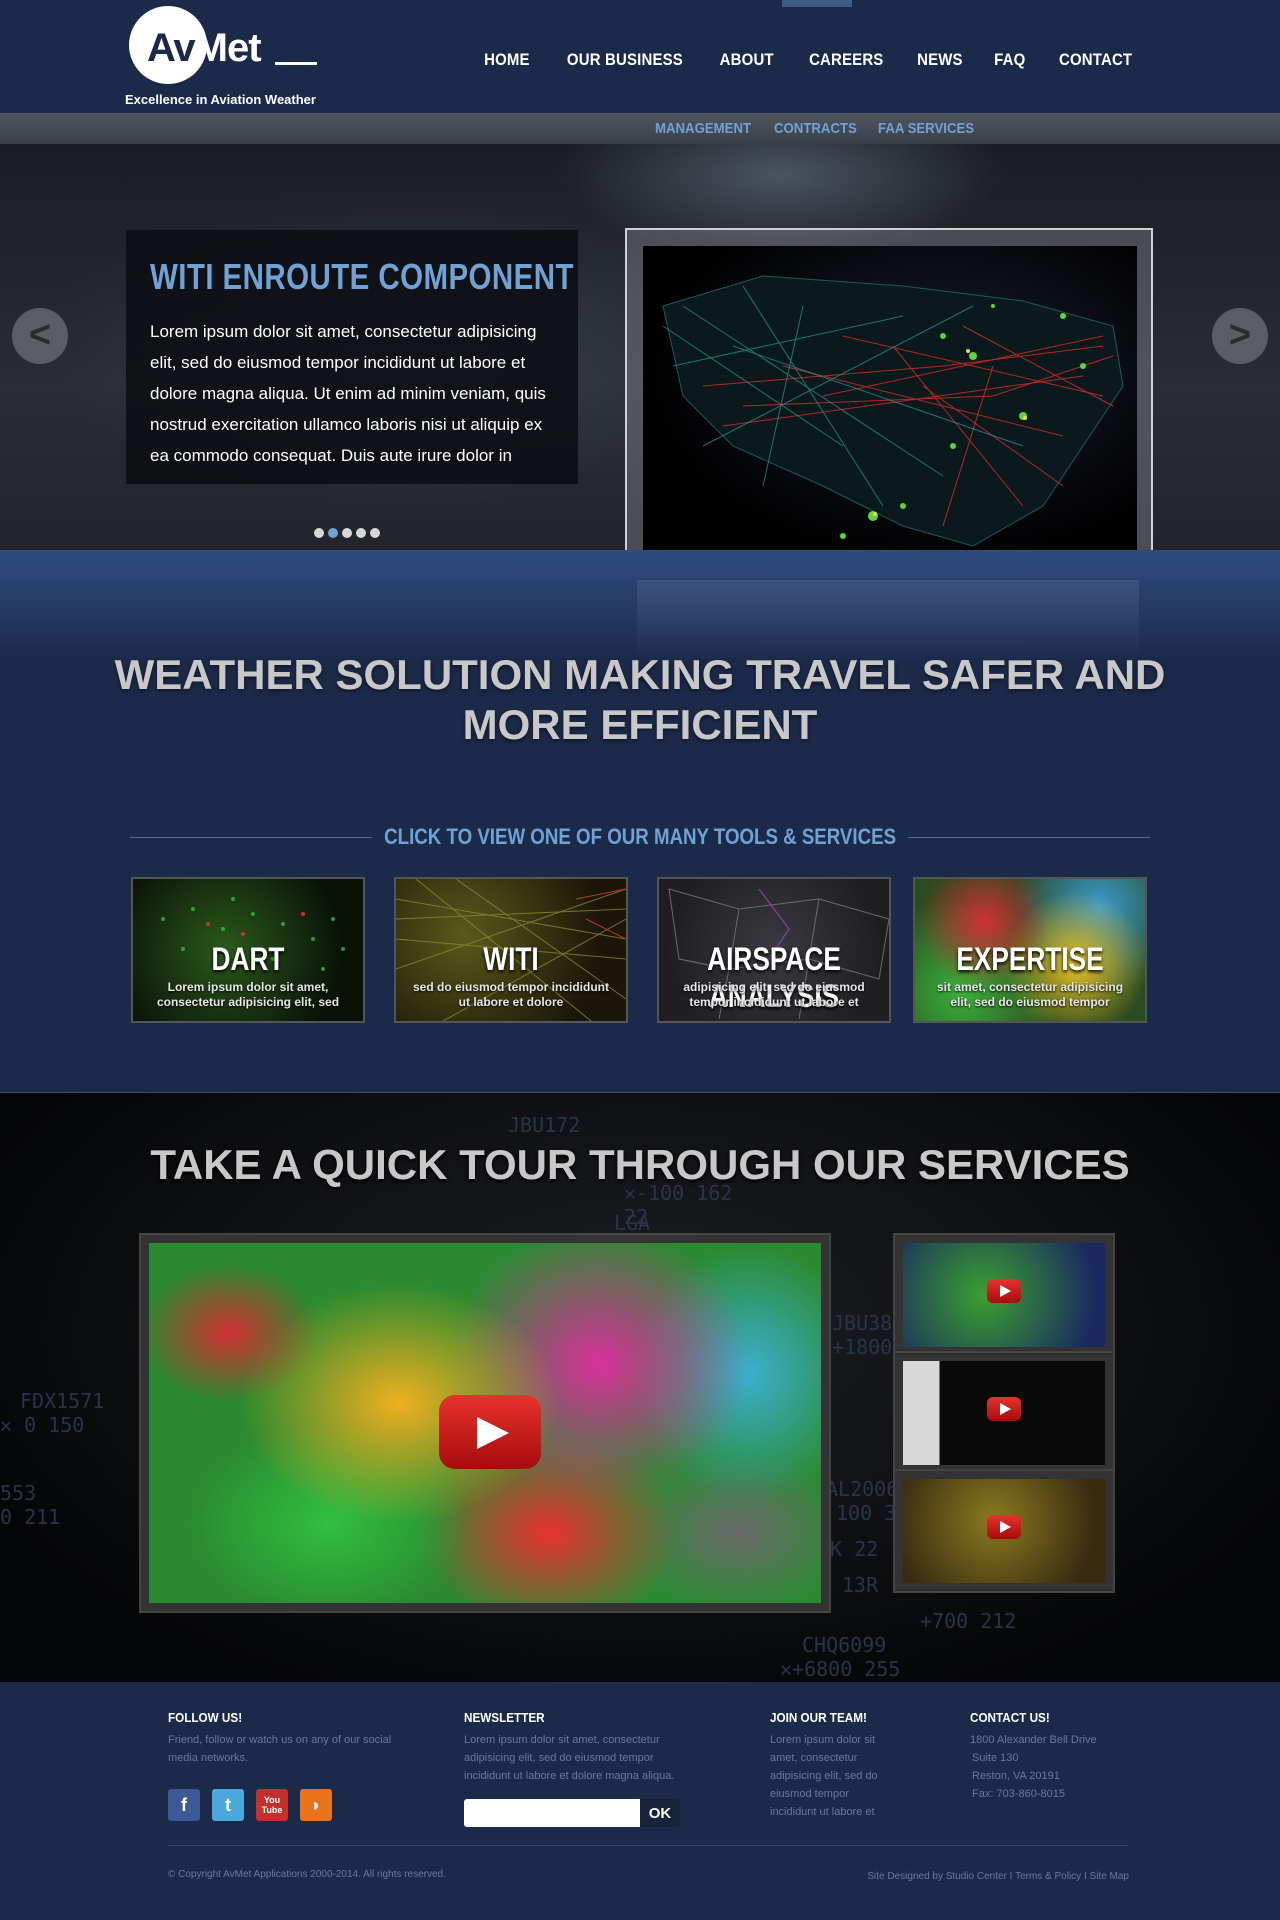  Describe the element at coordinates (1016, 1776) in the screenshot. I see `contact-address-3: Reston, VA 20191` at that location.